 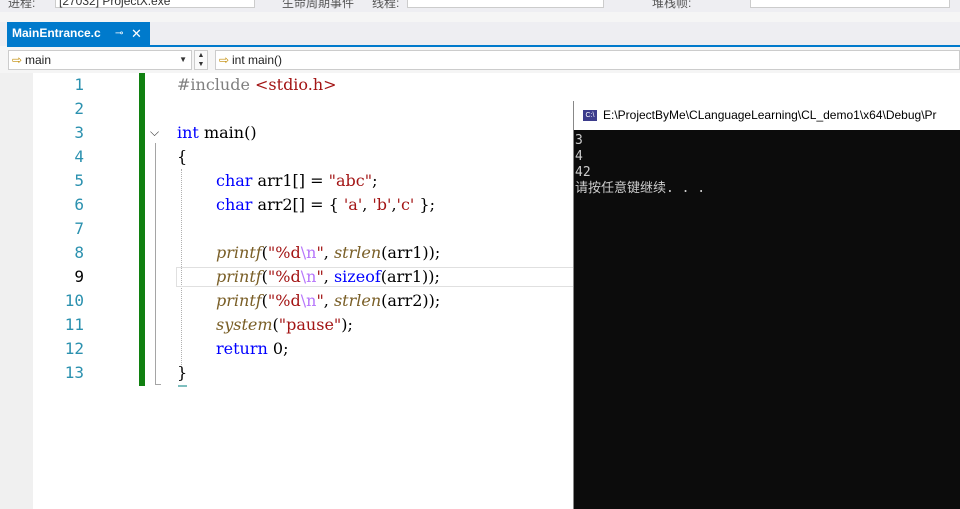 I want to click on code-text: #include <stdio.h>, so click(x=257, y=85).